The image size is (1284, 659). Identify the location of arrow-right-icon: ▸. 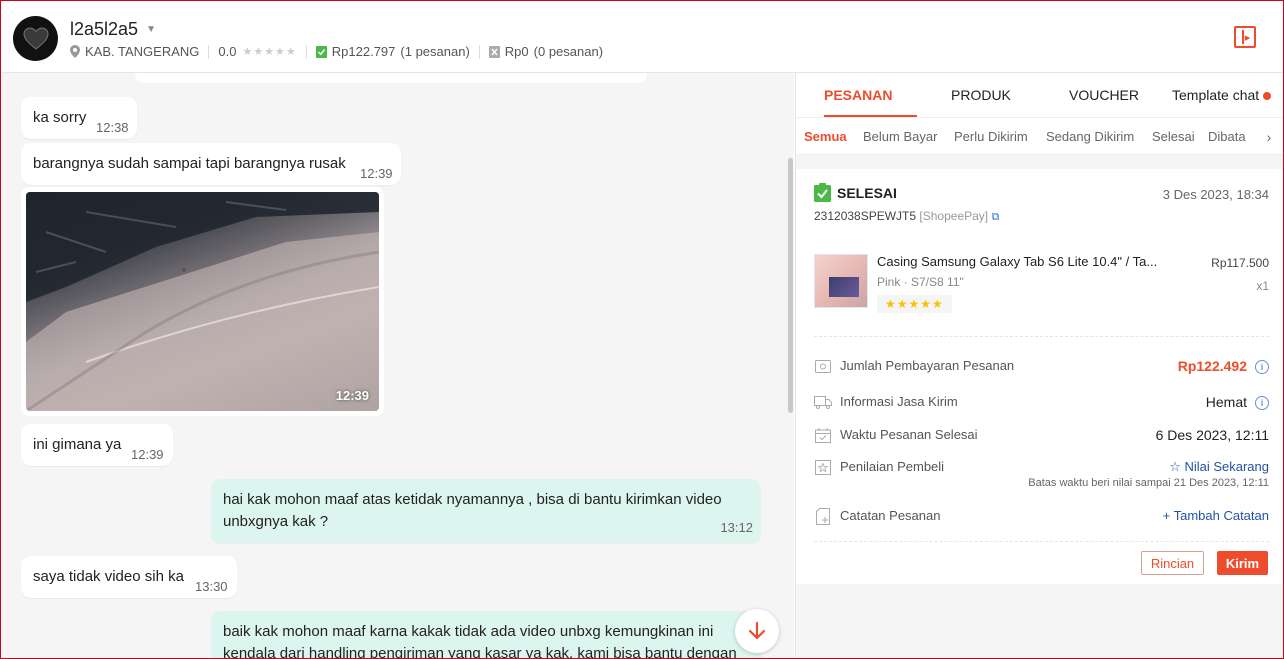
(1247, 37).